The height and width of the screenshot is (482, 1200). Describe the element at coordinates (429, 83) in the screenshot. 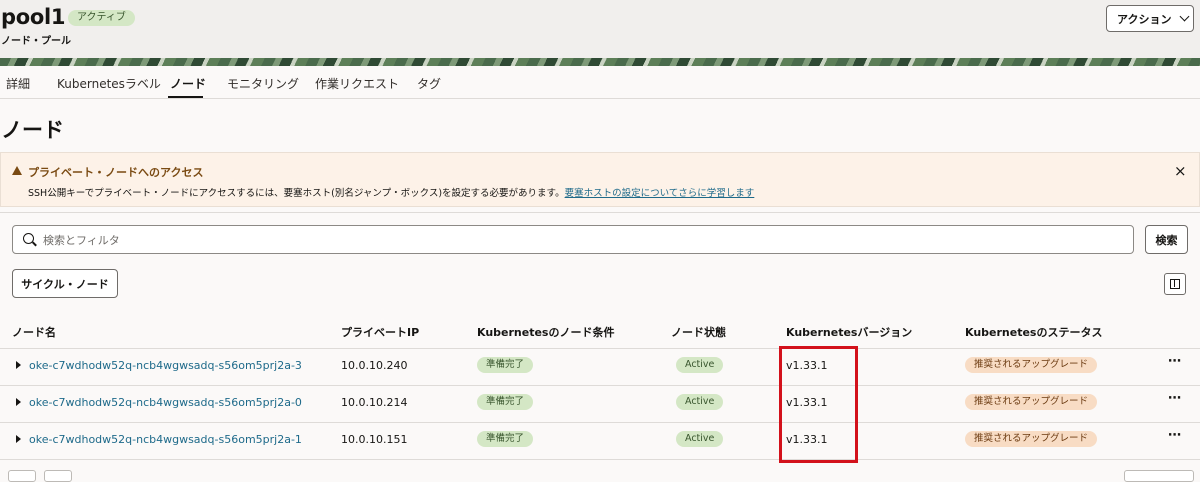

I see `tab-tags: タグ` at that location.